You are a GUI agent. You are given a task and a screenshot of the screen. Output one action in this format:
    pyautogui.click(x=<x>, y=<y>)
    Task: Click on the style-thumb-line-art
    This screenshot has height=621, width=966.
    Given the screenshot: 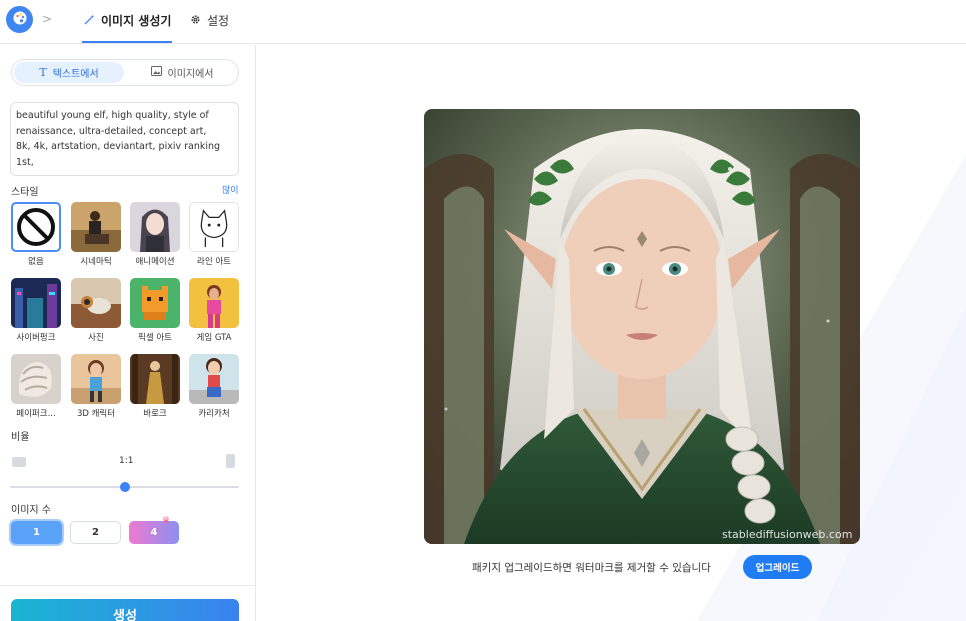 What is the action you would take?
    pyautogui.click(x=214, y=227)
    